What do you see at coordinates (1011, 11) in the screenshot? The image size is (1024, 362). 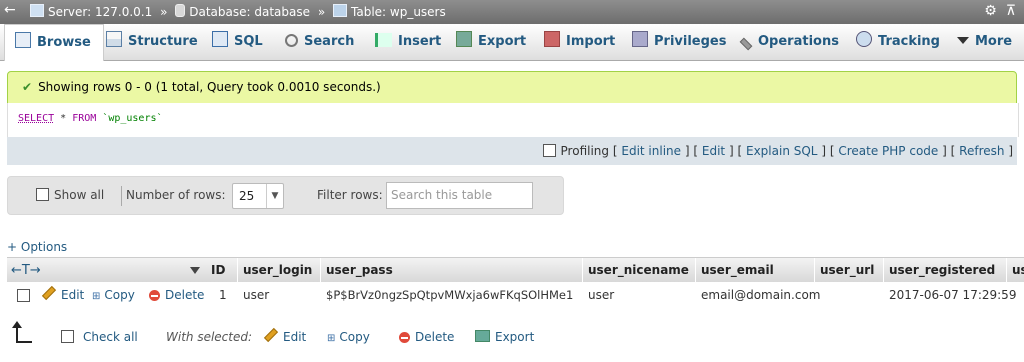 I see `collapse-icon: ⊼` at bounding box center [1011, 11].